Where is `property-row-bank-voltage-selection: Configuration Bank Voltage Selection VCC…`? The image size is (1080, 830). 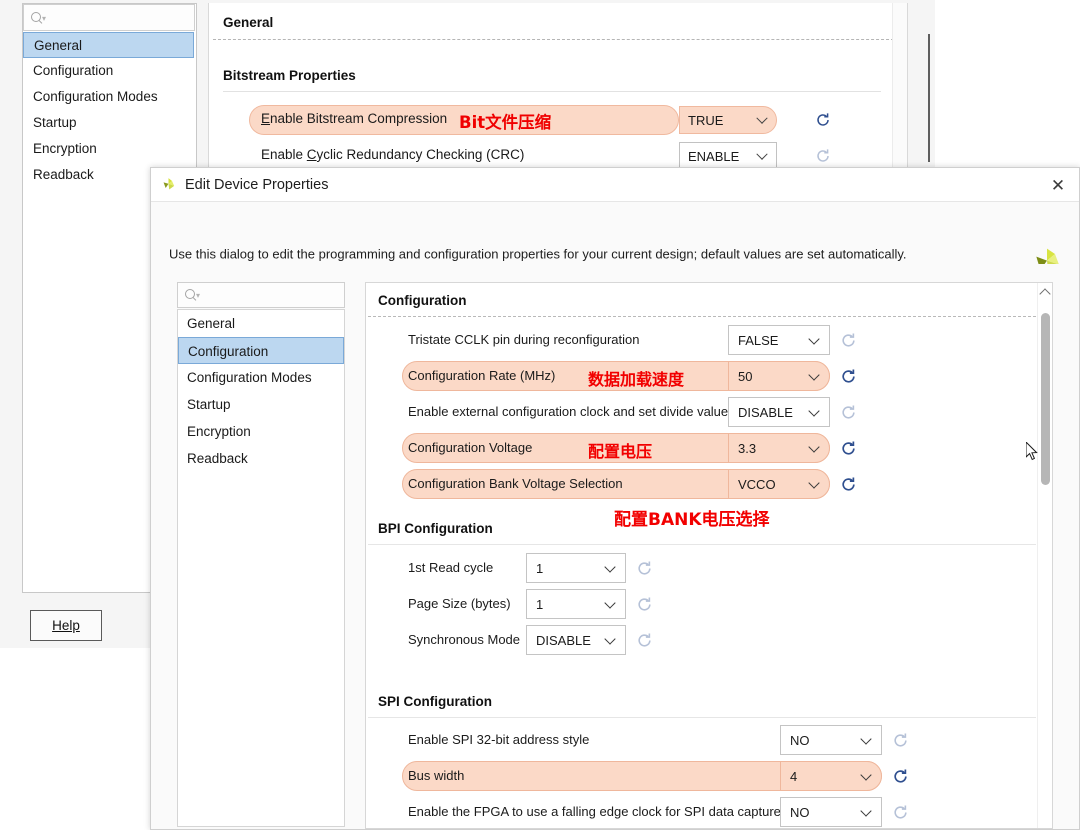 property-row-bank-voltage-selection: Configuration Bank Voltage Selection VCC… is located at coordinates (709, 484).